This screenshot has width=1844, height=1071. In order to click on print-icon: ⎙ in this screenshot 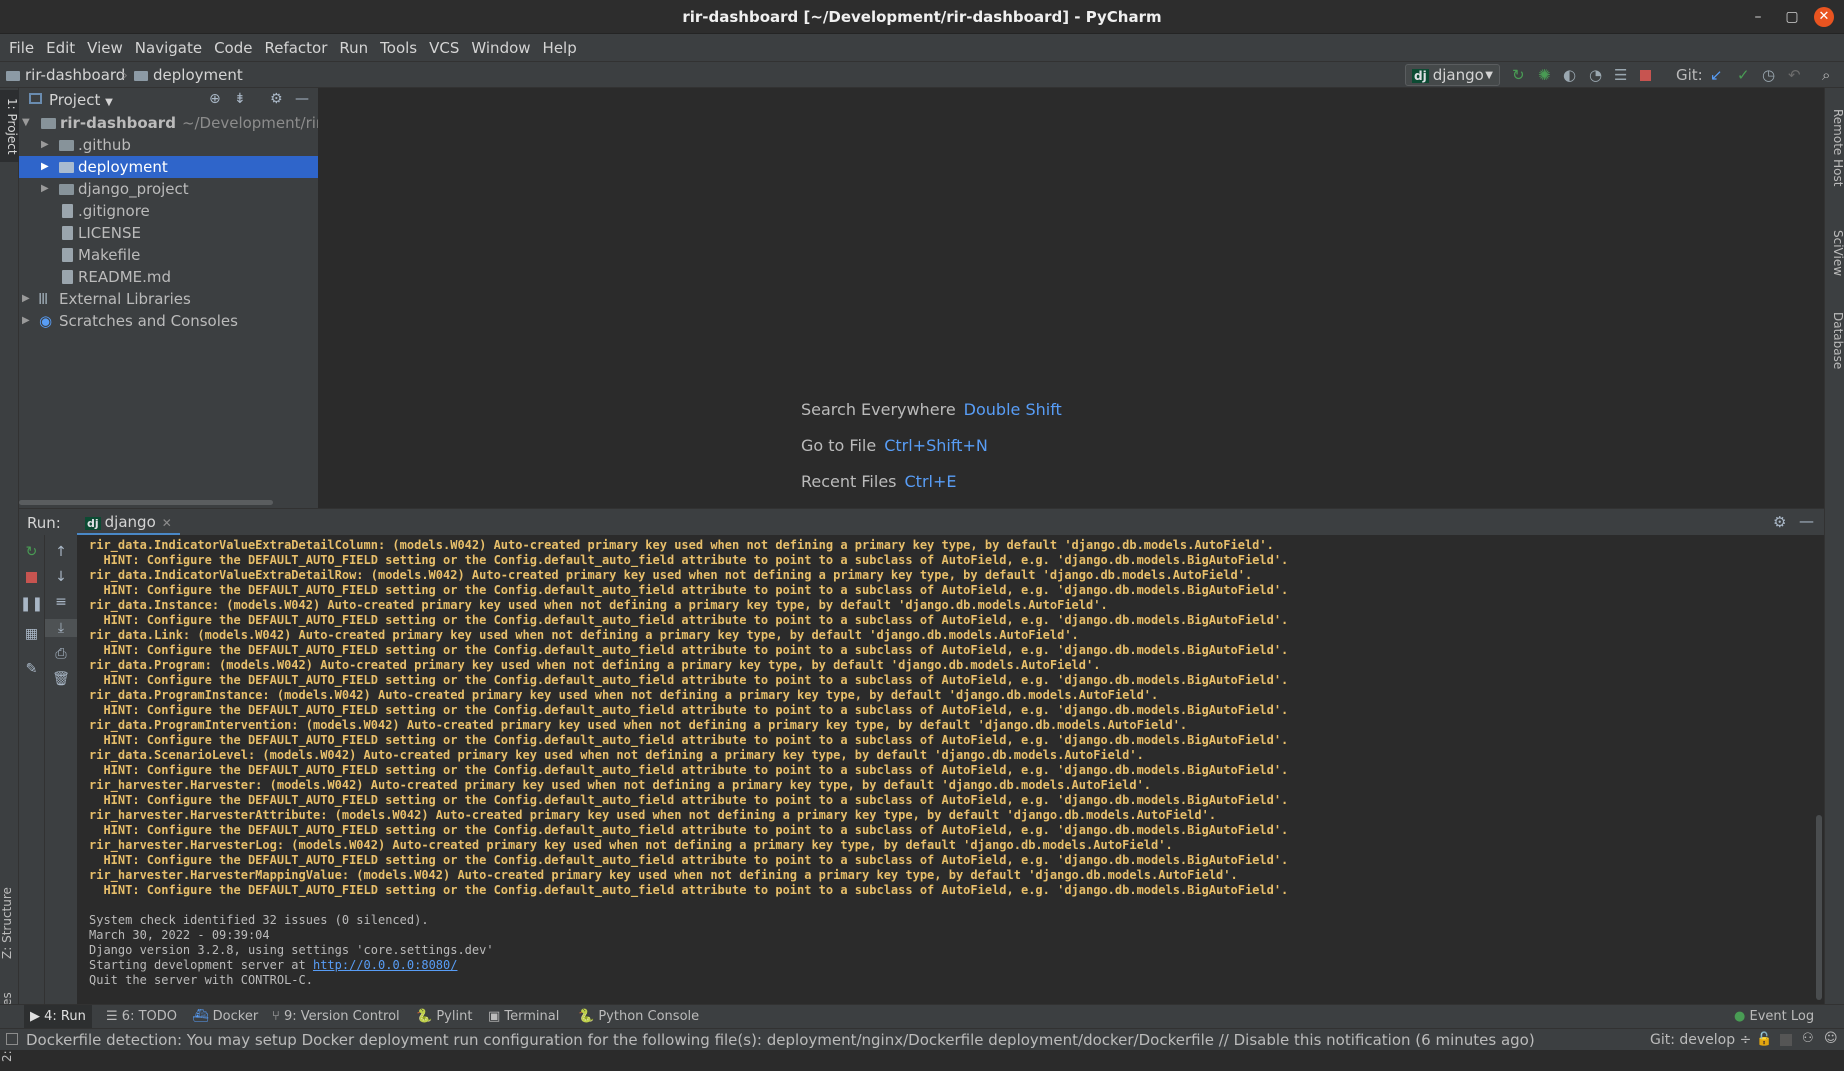, I will do `click(61, 654)`.